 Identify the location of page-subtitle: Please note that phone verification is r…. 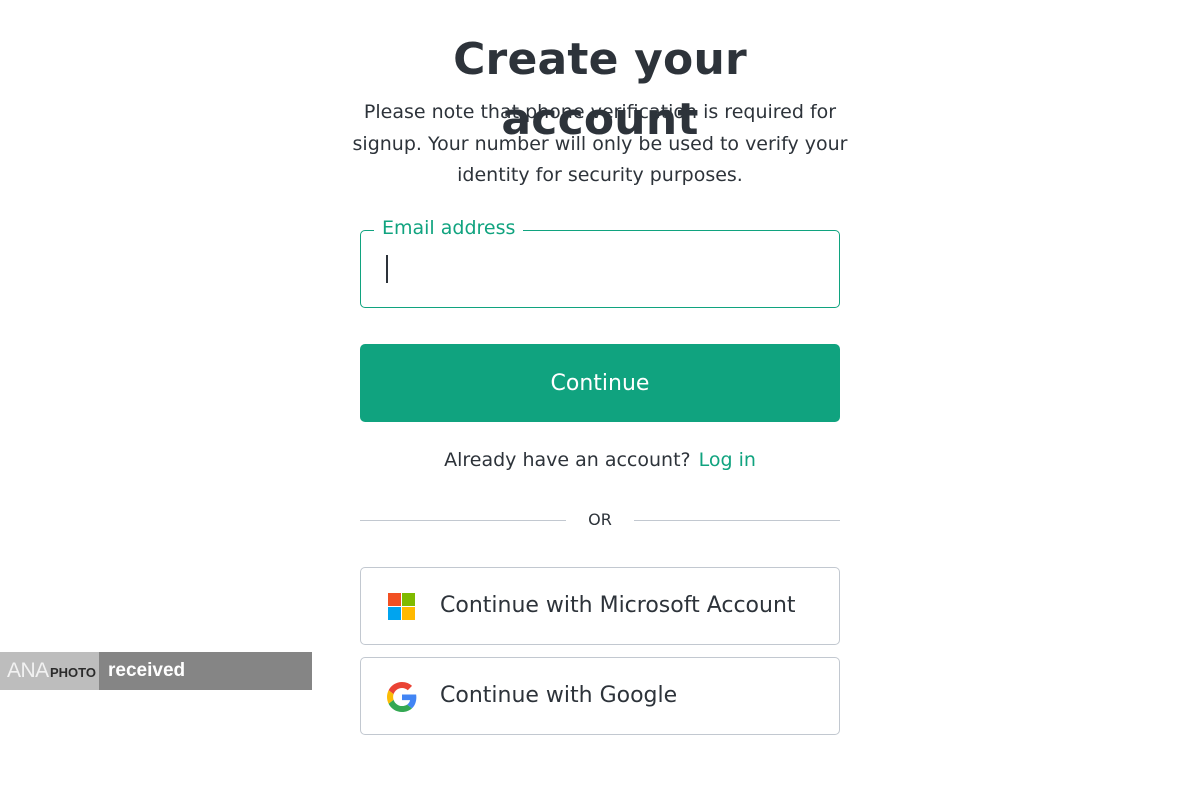
(600, 143).